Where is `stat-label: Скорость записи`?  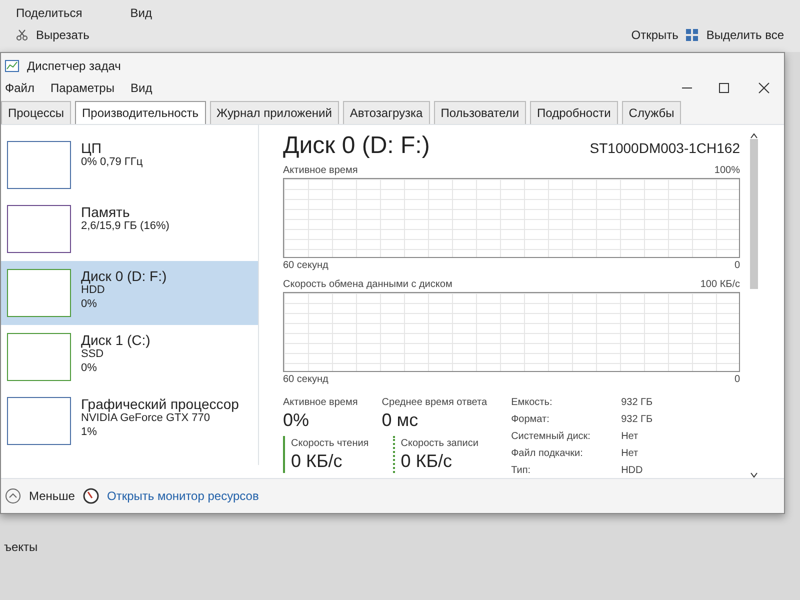 stat-label: Скорость записи is located at coordinates (439, 443).